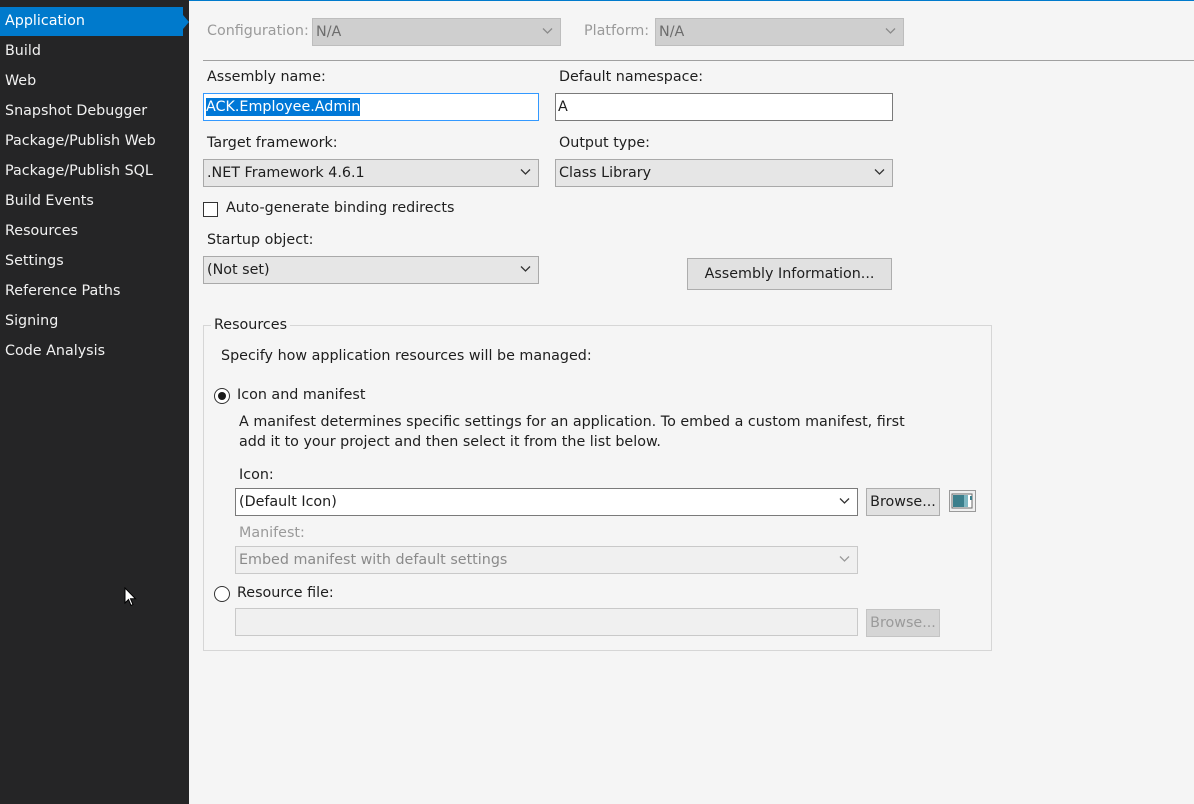  Describe the element at coordinates (91, 51) in the screenshot. I see `sidebar-item-build: Build` at that location.